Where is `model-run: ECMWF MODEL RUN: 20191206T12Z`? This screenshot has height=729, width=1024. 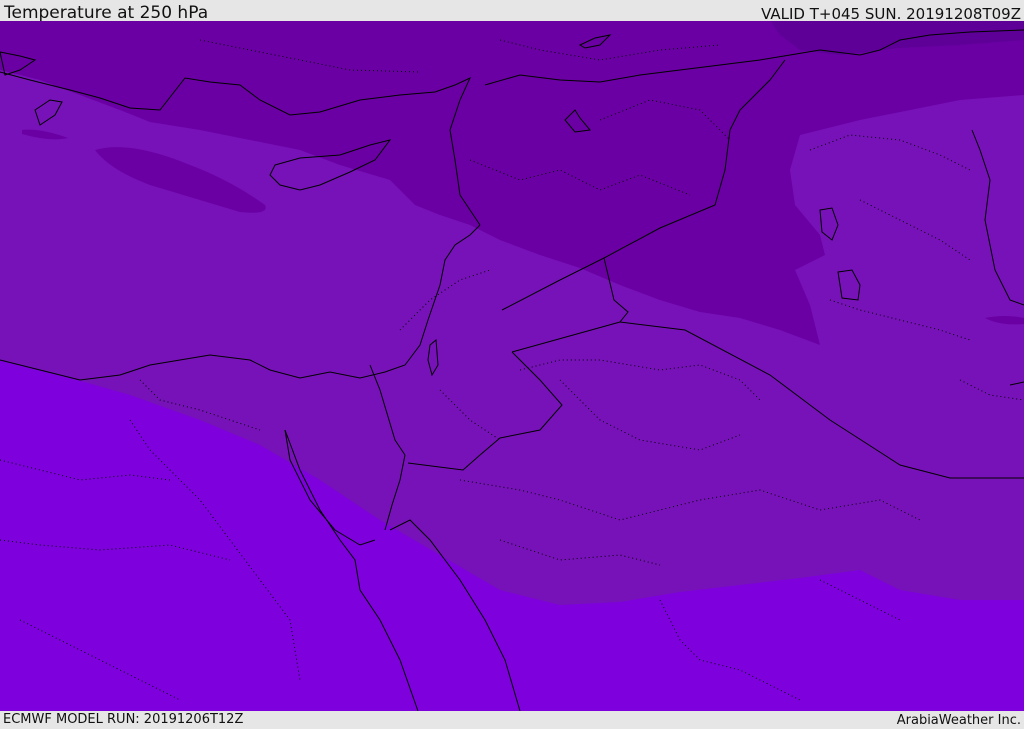 model-run: ECMWF MODEL RUN: 20191206T12Z is located at coordinates (123, 719).